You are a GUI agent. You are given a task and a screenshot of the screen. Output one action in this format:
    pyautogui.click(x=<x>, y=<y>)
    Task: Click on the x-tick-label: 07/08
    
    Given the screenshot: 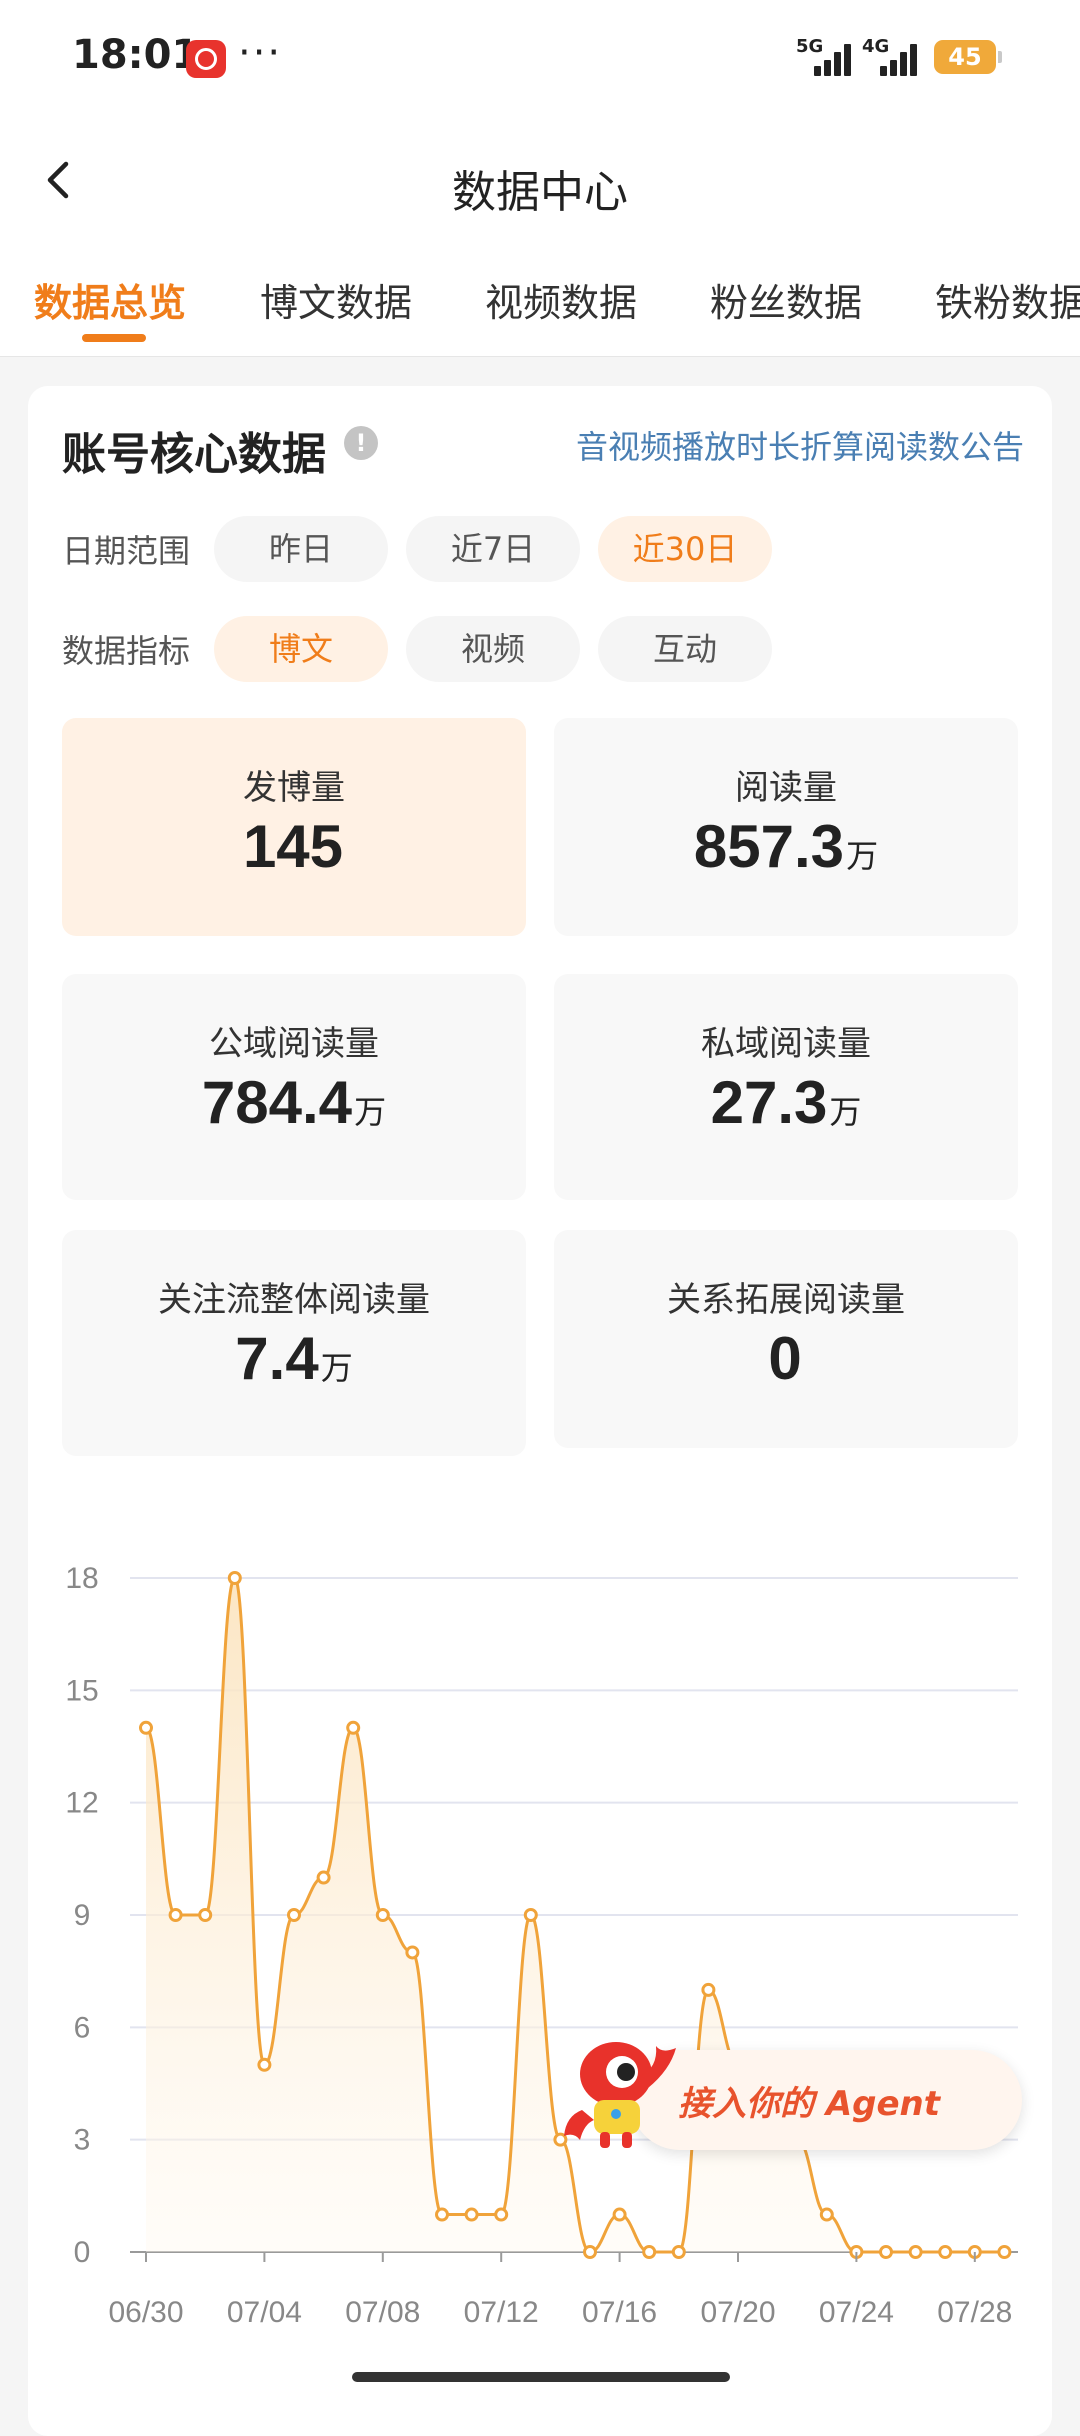 What is the action you would take?
    pyautogui.click(x=382, y=2312)
    